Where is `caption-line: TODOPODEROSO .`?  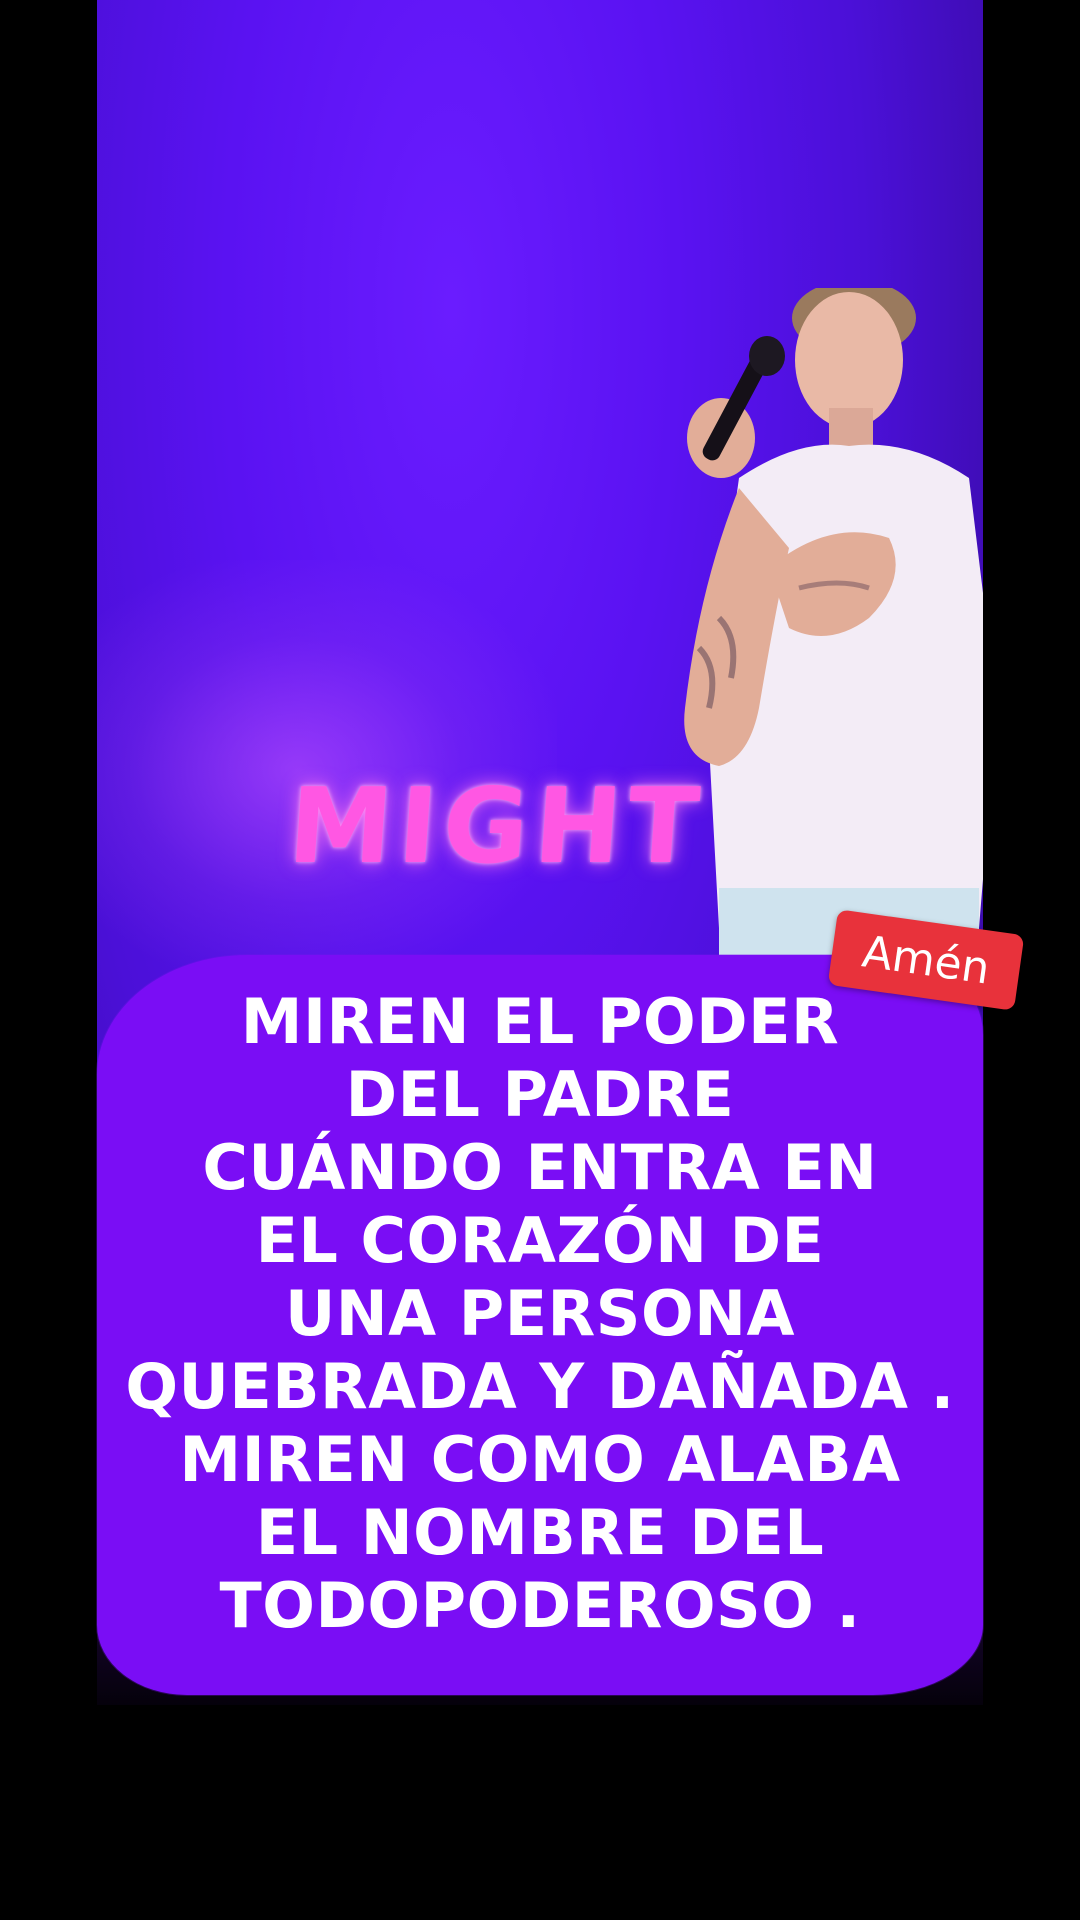
caption-line: TODOPODEROSO . is located at coordinates (540, 1605).